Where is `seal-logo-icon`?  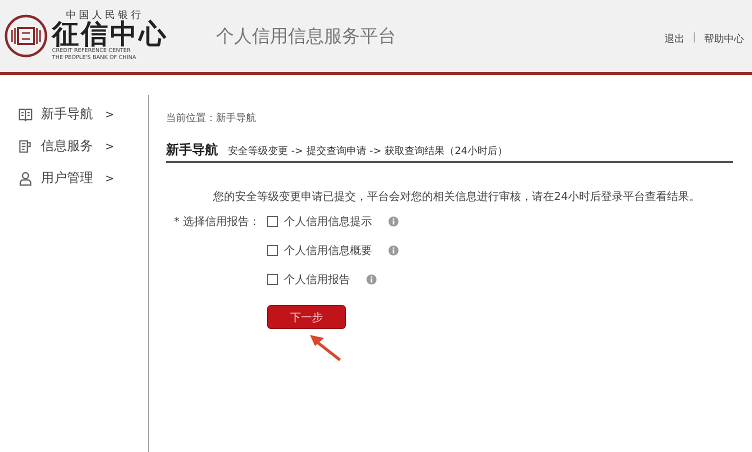 seal-logo-icon is located at coordinates (26, 36).